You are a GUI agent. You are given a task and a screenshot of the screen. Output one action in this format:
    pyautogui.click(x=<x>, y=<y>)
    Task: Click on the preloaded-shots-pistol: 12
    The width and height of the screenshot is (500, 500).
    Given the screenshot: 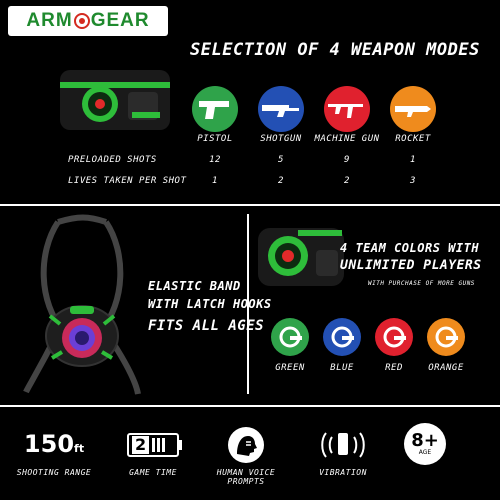 What is the action you would take?
    pyautogui.click(x=215, y=160)
    